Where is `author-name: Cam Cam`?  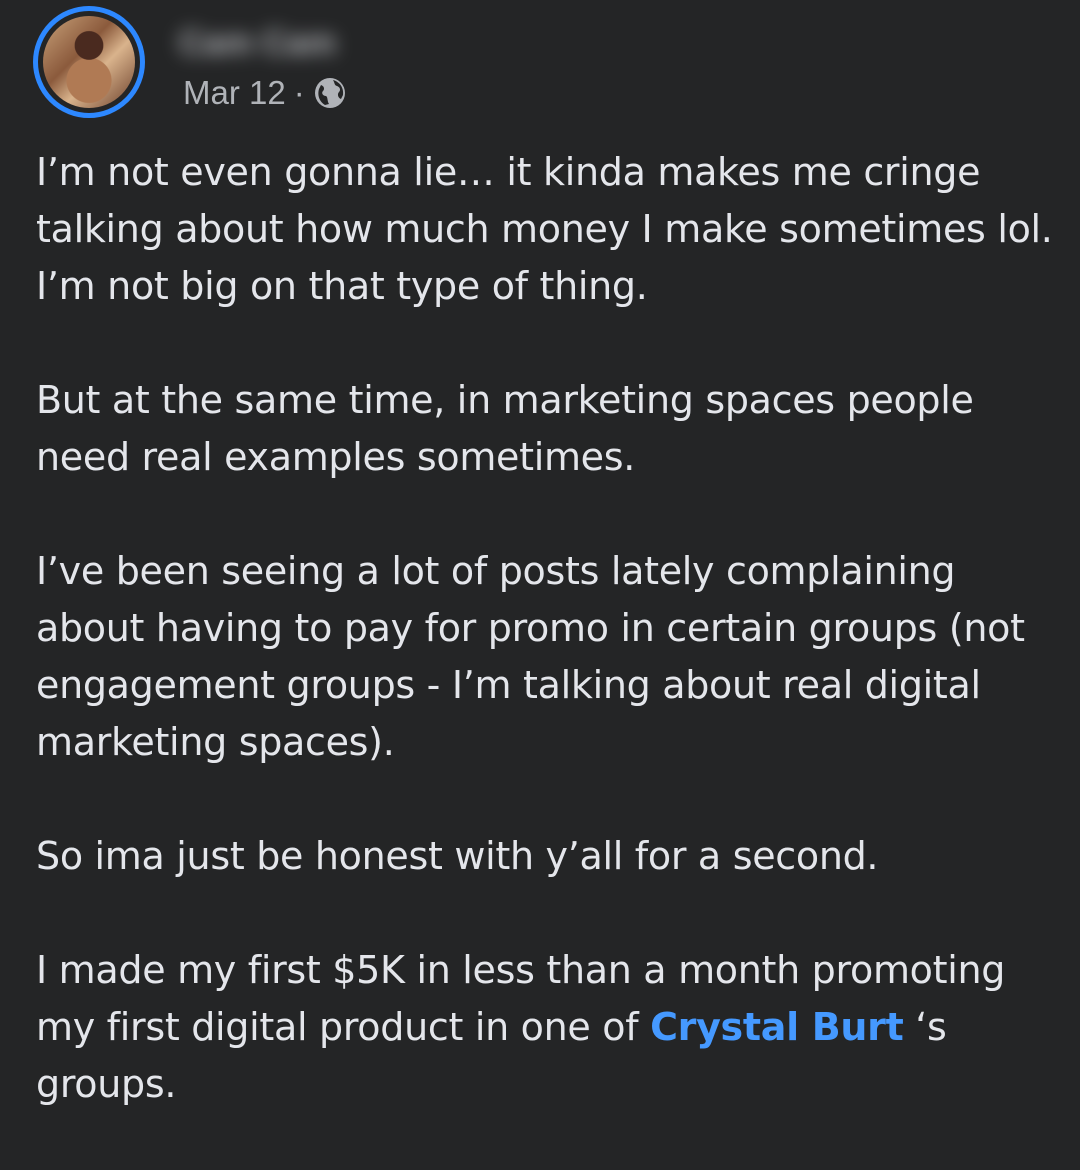 author-name: Cam Cam is located at coordinates (257, 43).